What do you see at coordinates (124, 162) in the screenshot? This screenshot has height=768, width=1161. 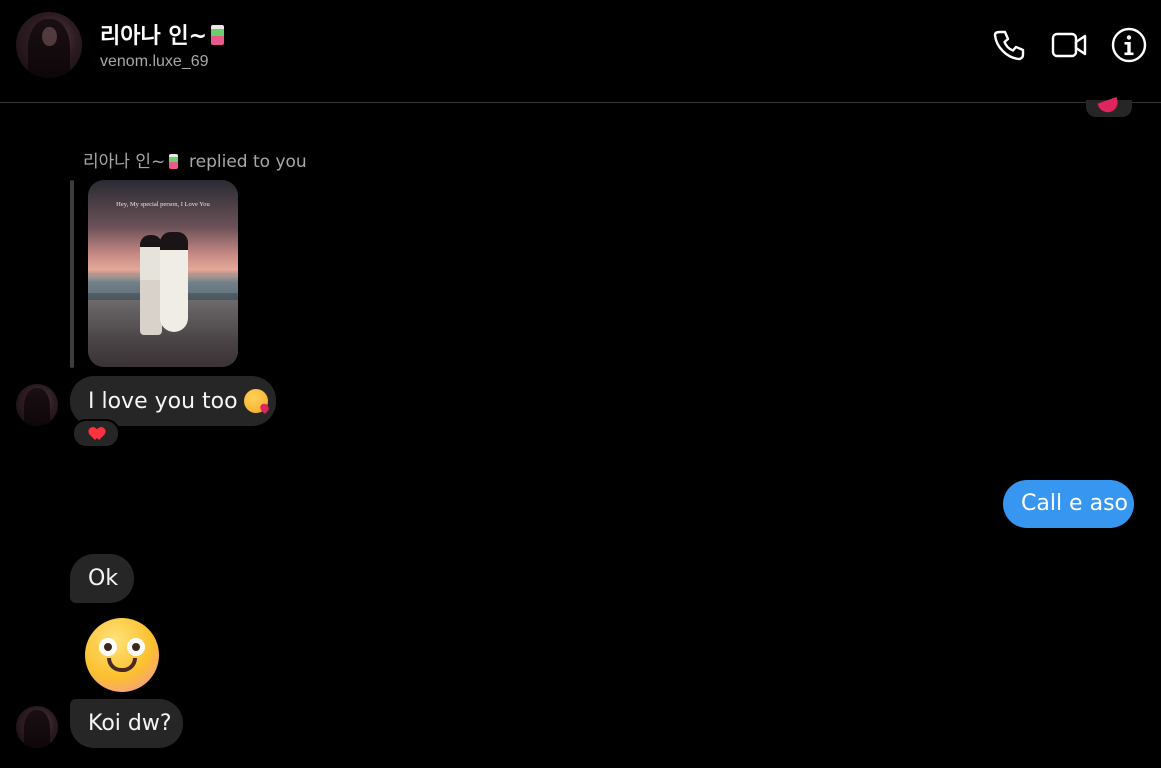 I see `reply-sender-name: 리아나 인~` at bounding box center [124, 162].